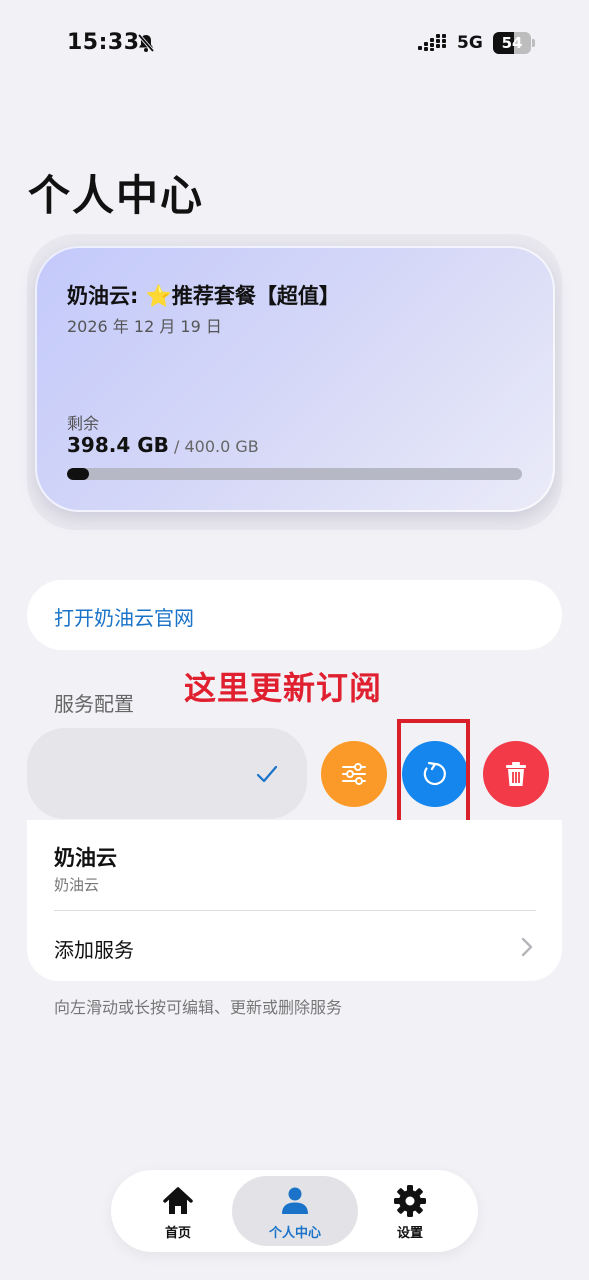 Image resolution: width=589 pixels, height=1280 pixels. I want to click on service-subtitle: 奶油云, so click(77, 885).